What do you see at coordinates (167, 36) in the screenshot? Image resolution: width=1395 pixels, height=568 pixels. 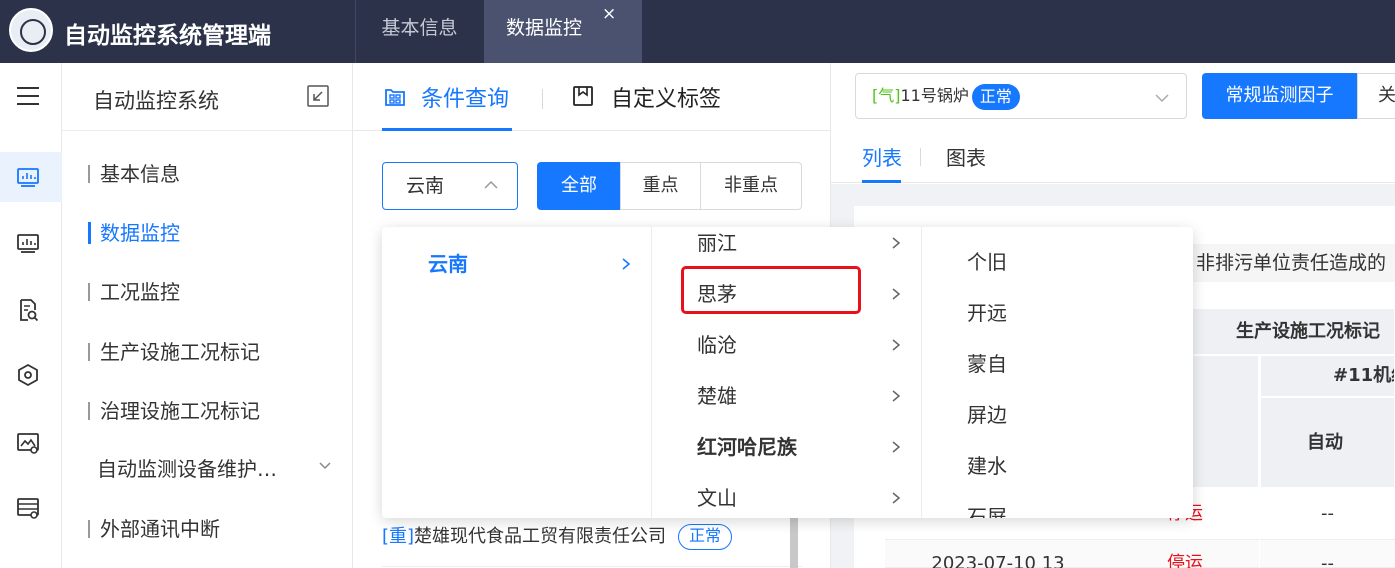 I see `app-title: 自动监控系统管理端` at bounding box center [167, 36].